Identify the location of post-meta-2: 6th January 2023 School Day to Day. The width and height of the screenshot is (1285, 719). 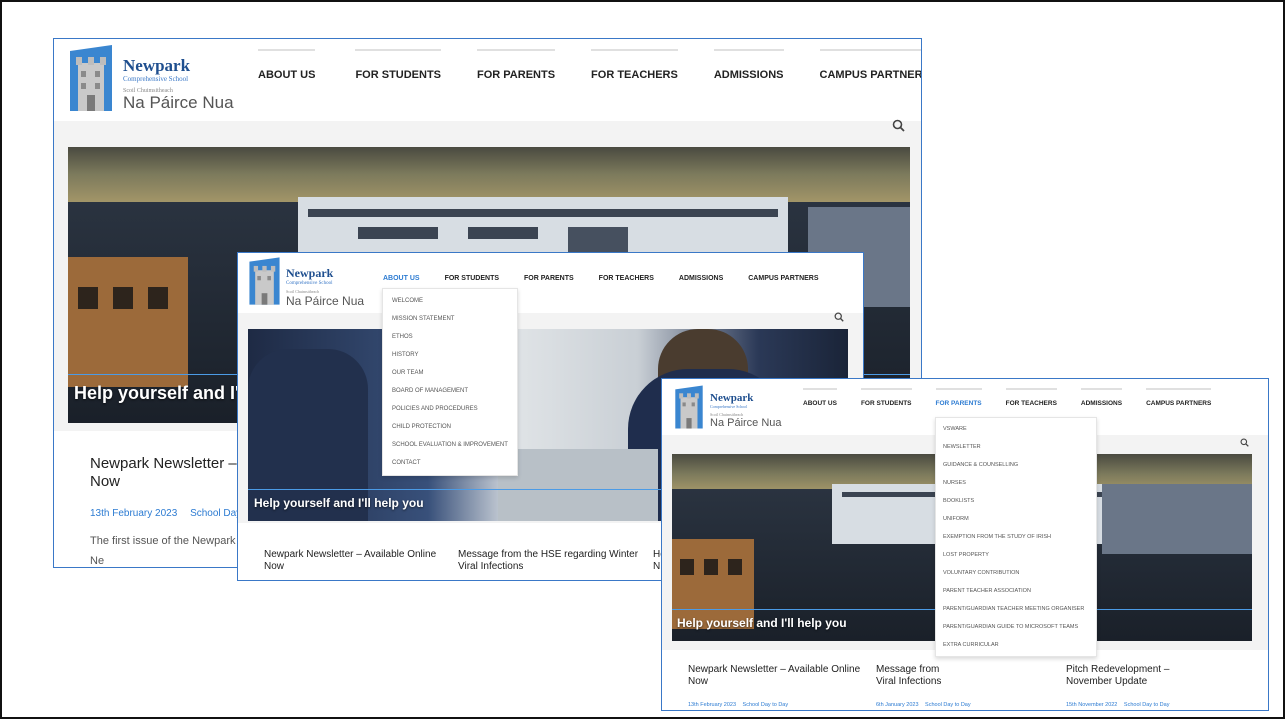
(923, 705).